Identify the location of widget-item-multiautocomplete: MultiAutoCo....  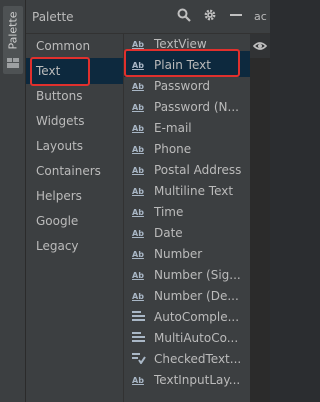
(187, 338).